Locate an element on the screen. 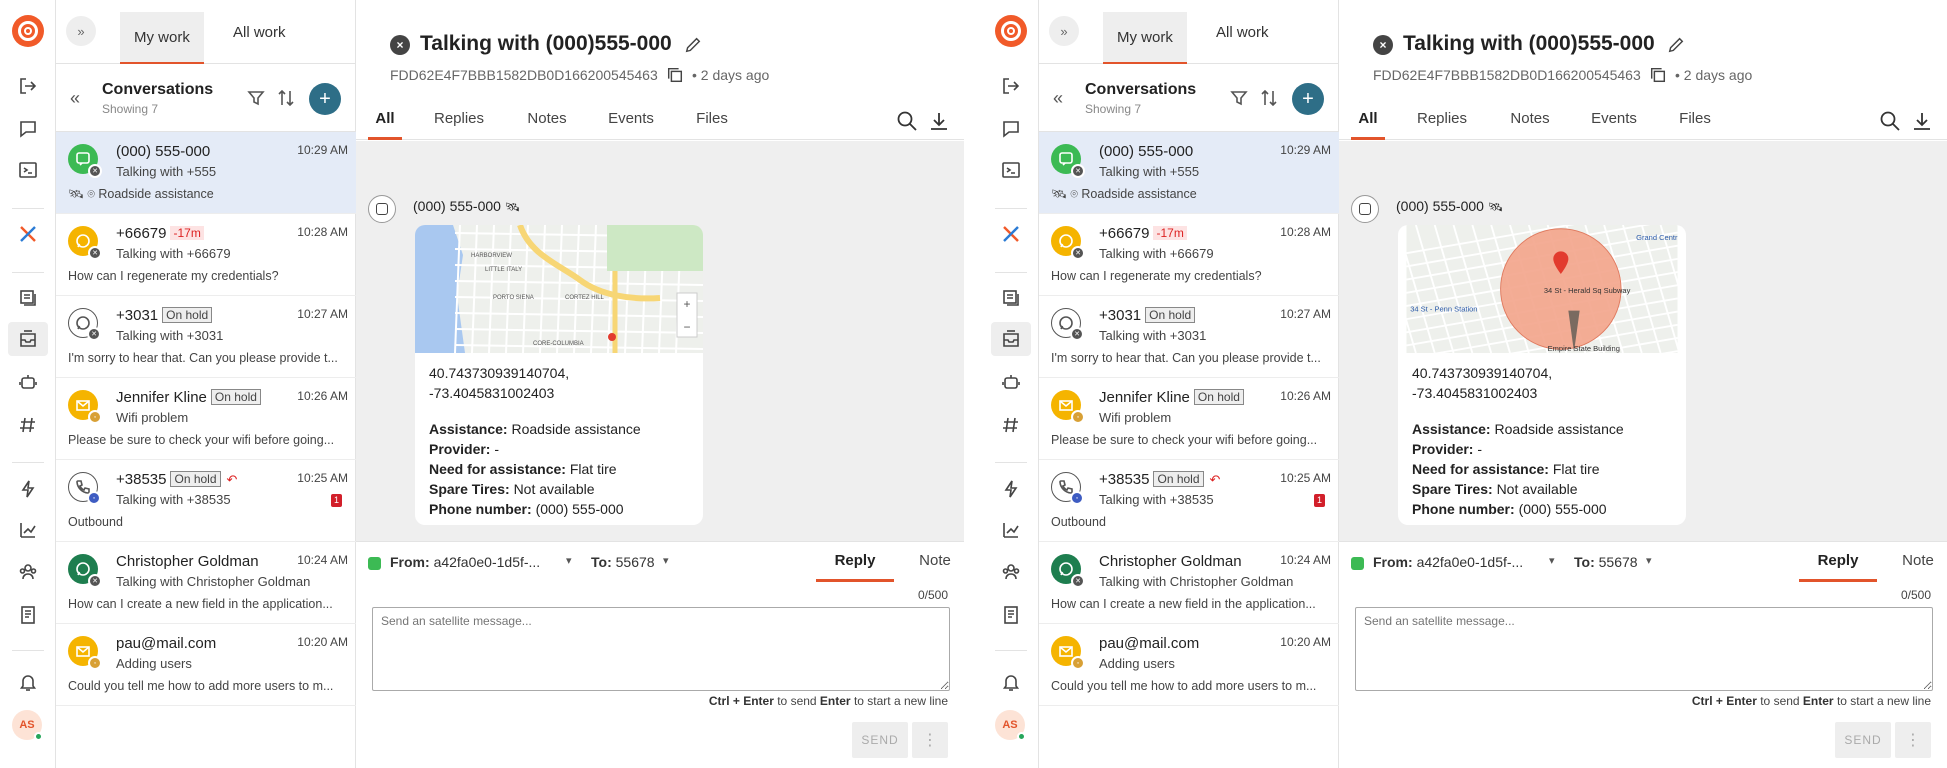  conversations-count: Showing 7 is located at coordinates (130, 109).